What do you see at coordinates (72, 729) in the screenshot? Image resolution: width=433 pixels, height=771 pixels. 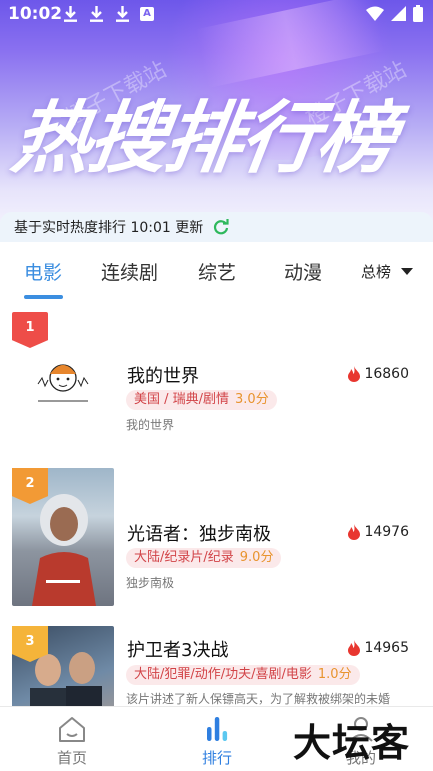 I see `home-icon` at bounding box center [72, 729].